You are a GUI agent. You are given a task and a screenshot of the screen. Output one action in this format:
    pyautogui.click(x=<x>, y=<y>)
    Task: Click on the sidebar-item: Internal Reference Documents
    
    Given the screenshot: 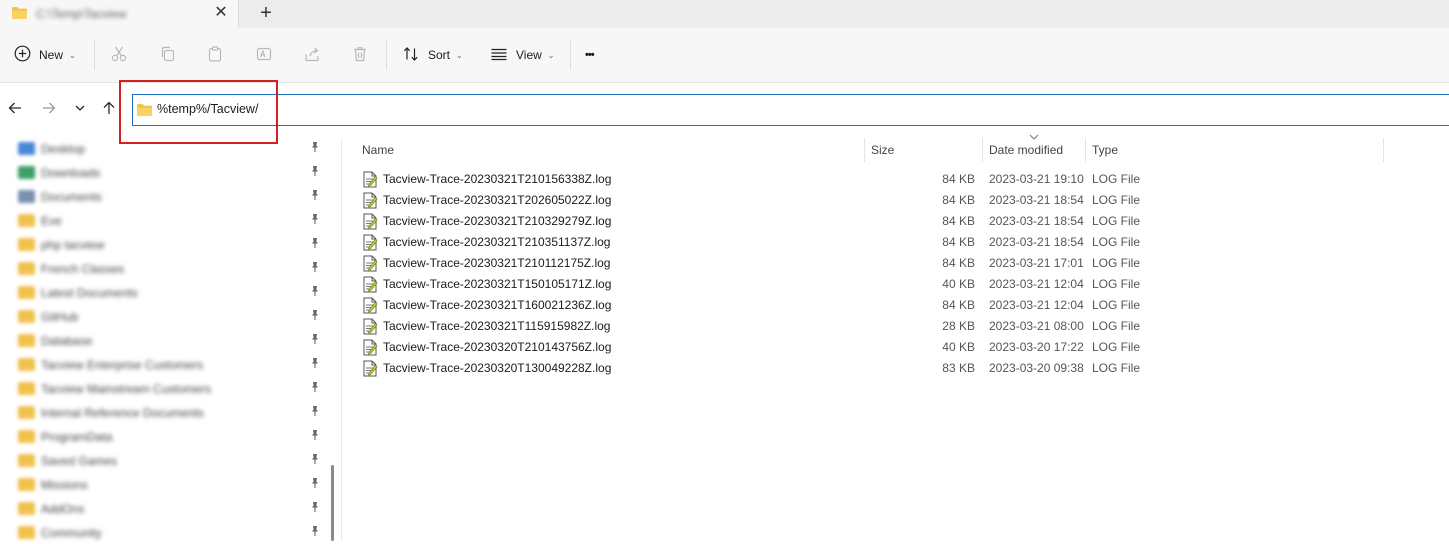 What is the action you would take?
    pyautogui.click(x=174, y=413)
    